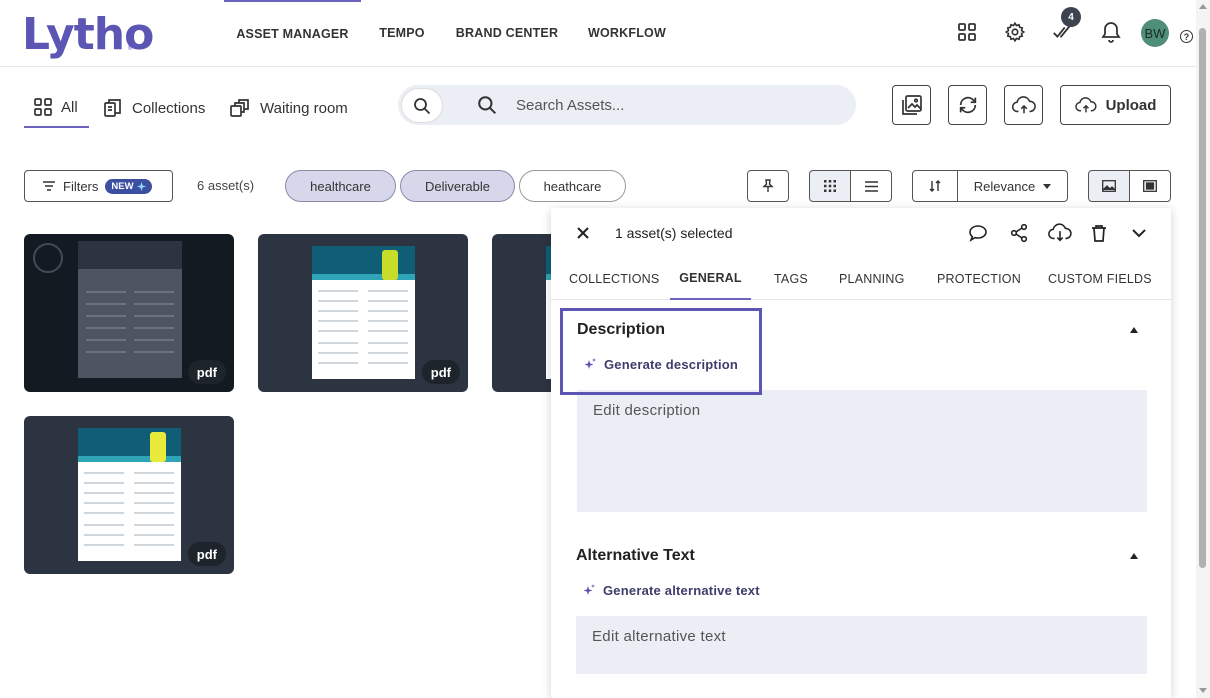 Image resolution: width=1210 pixels, height=698 pixels. I want to click on cloud-sync-button, so click(1023, 105).